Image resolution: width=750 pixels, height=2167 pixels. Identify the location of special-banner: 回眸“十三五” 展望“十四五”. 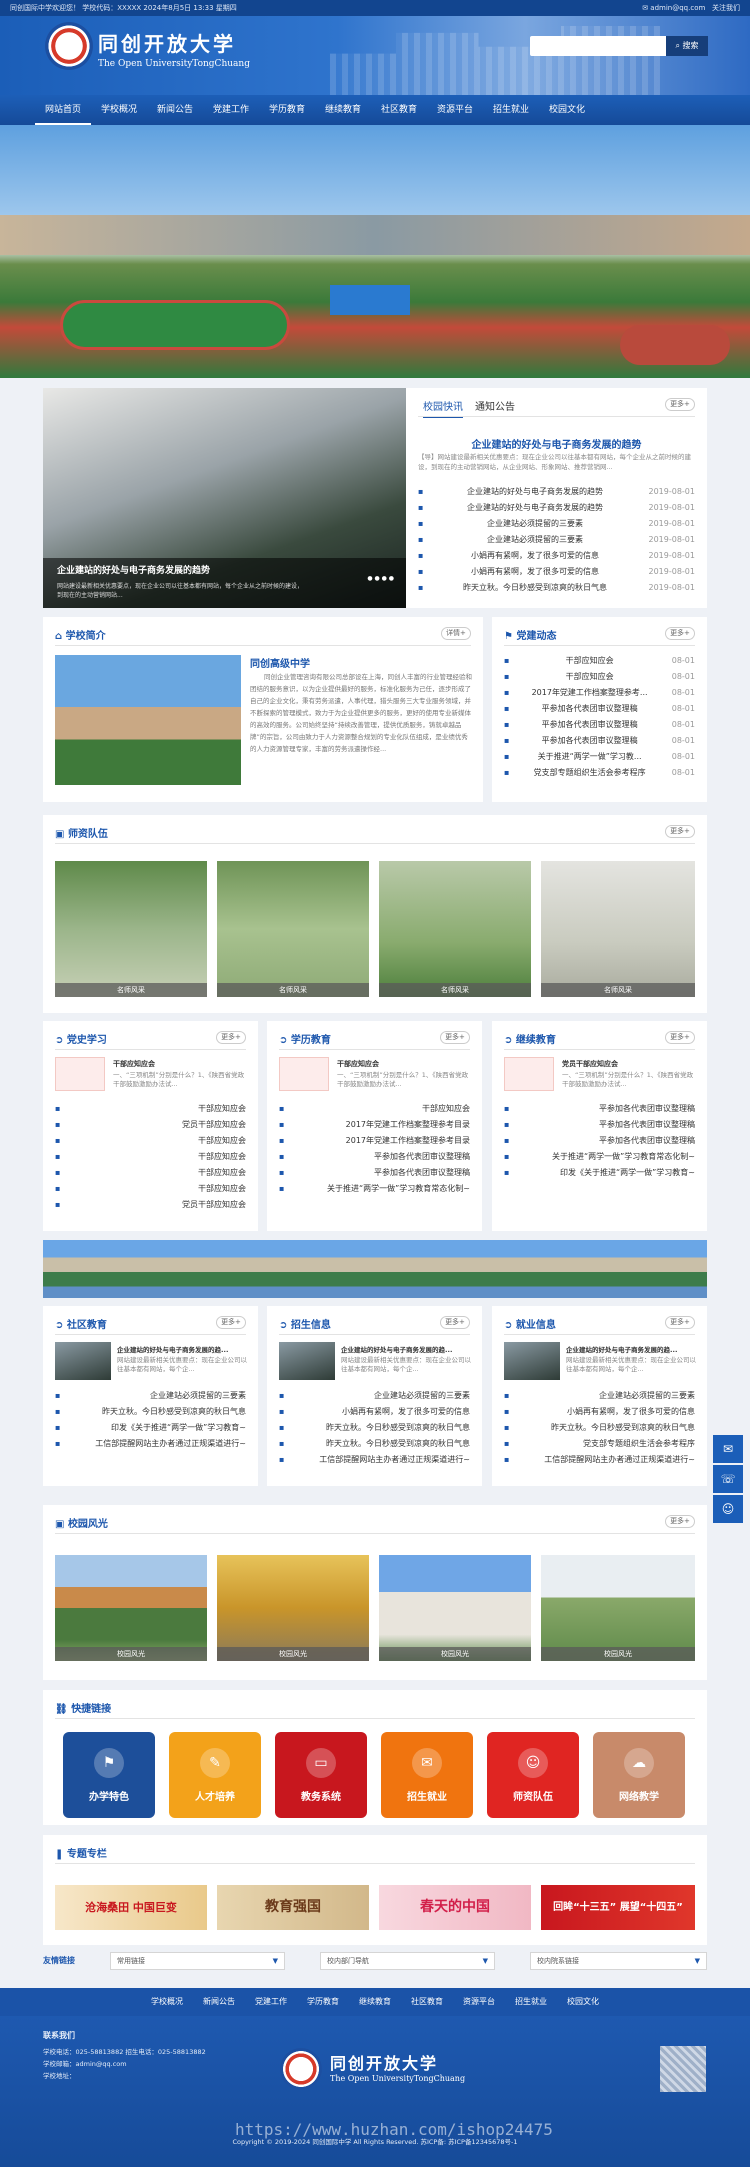
(618, 1907).